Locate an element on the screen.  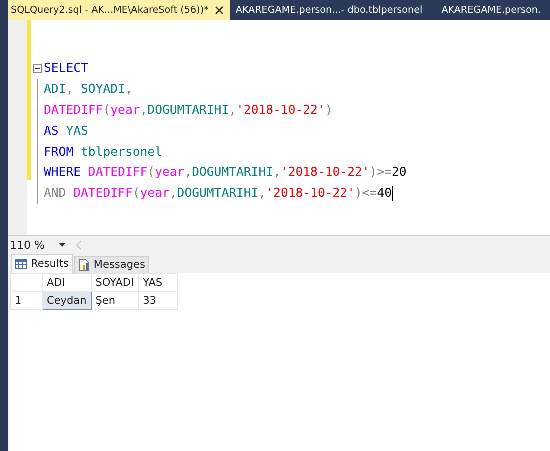
result-tab: Messages is located at coordinates (112, 264).